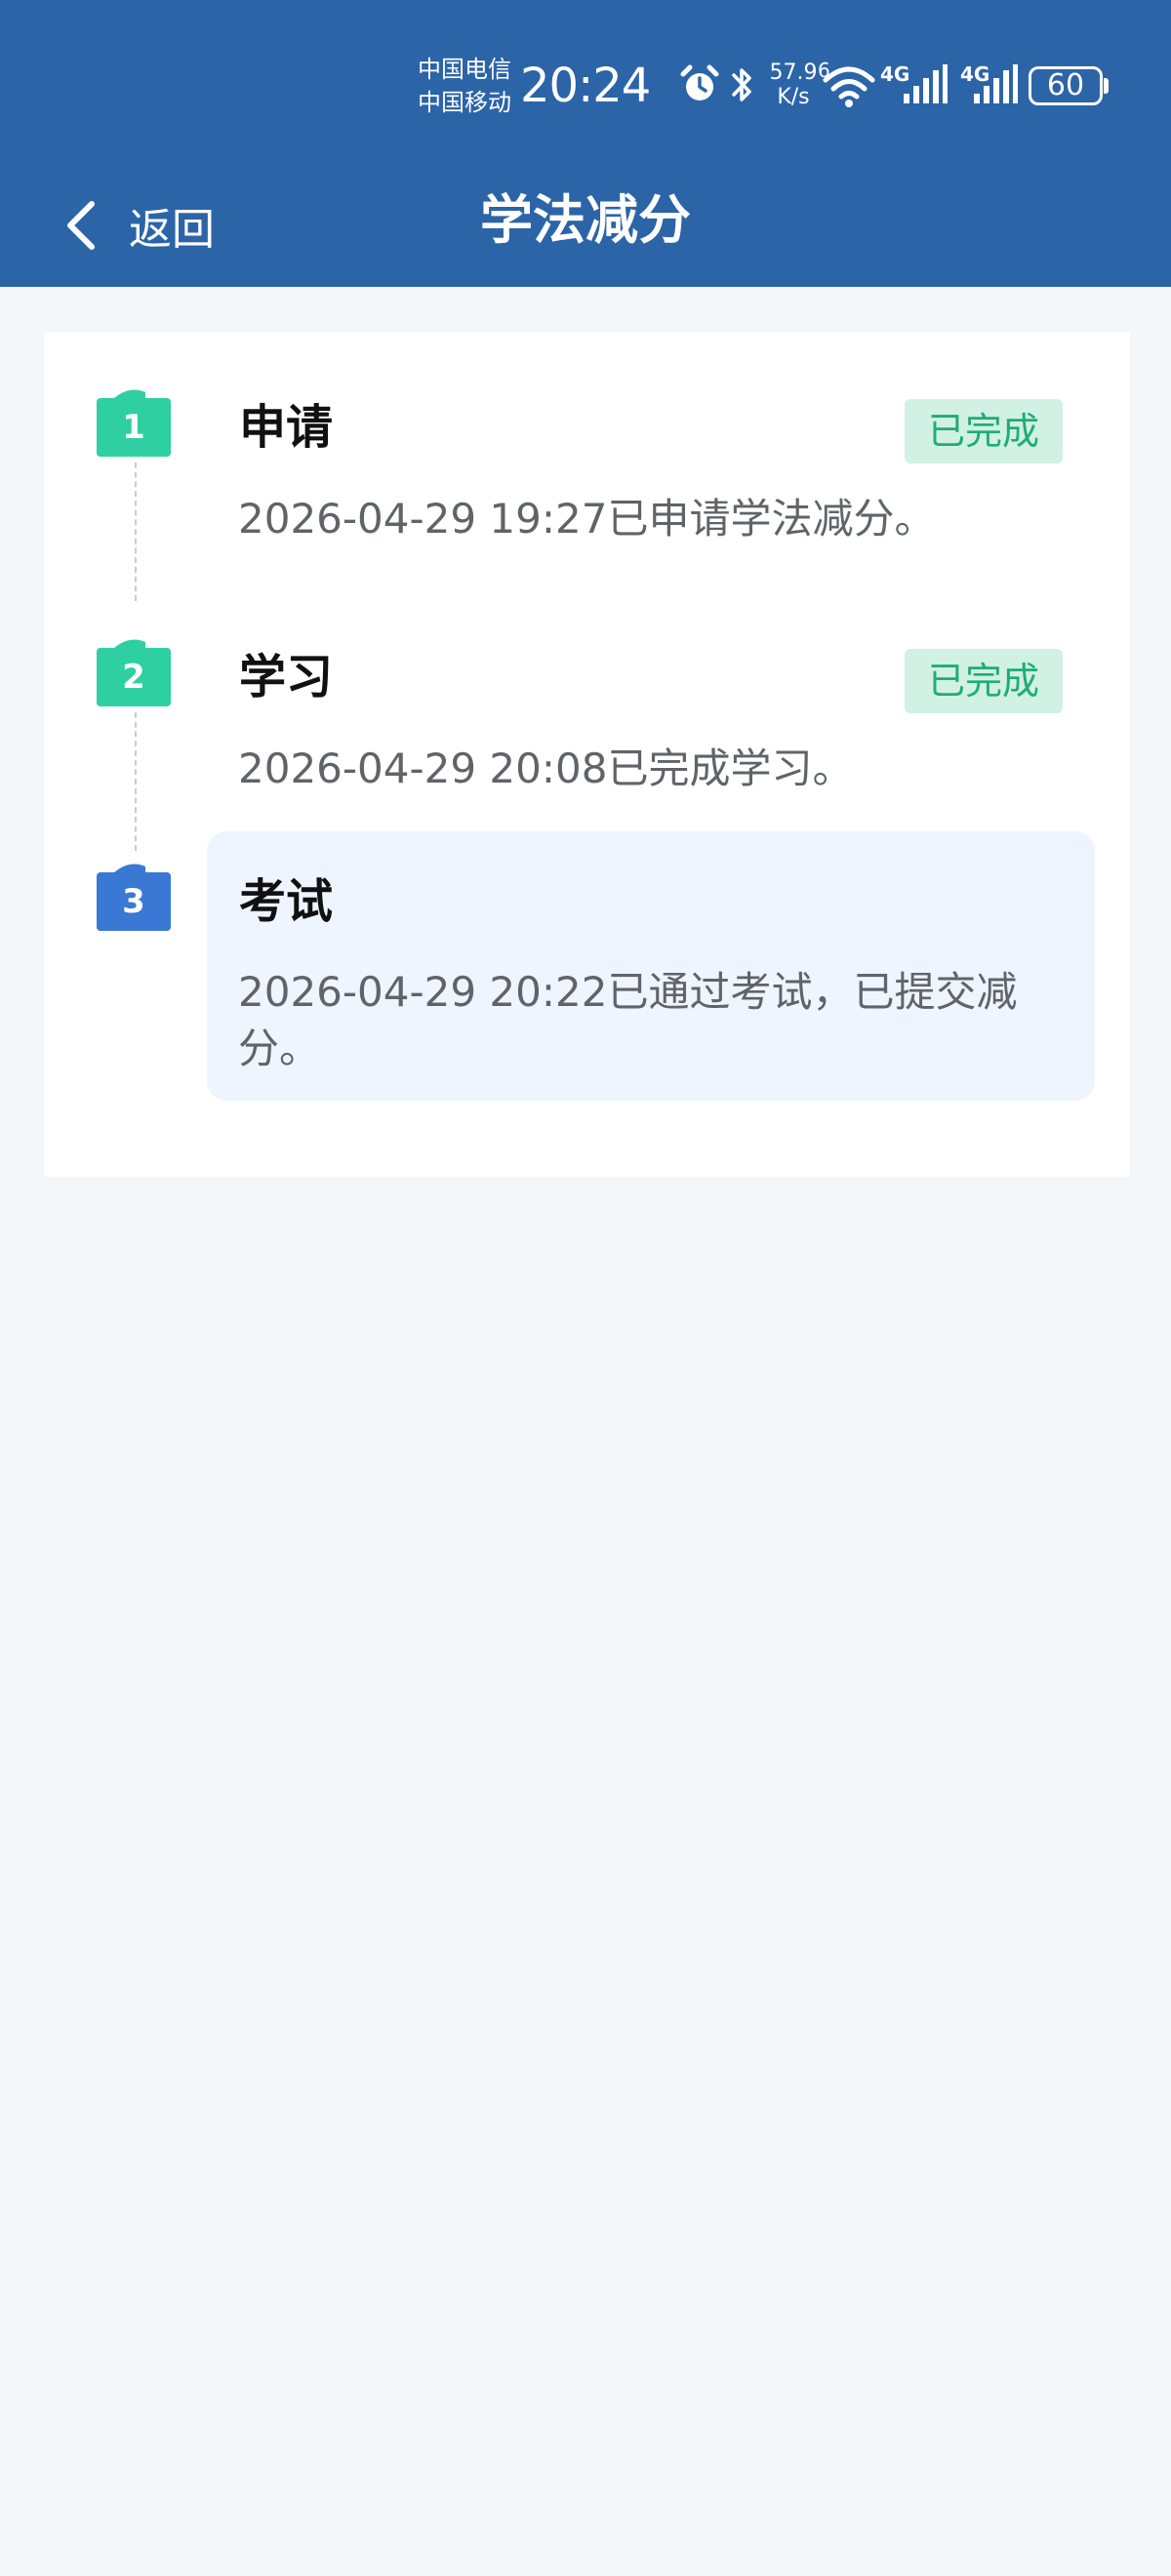 This screenshot has height=2576, width=1171. Describe the element at coordinates (587, 716) in the screenshot. I see `step-item-study: 2 学习 已完成 2026-04-29 20:08已完成学习。` at that location.